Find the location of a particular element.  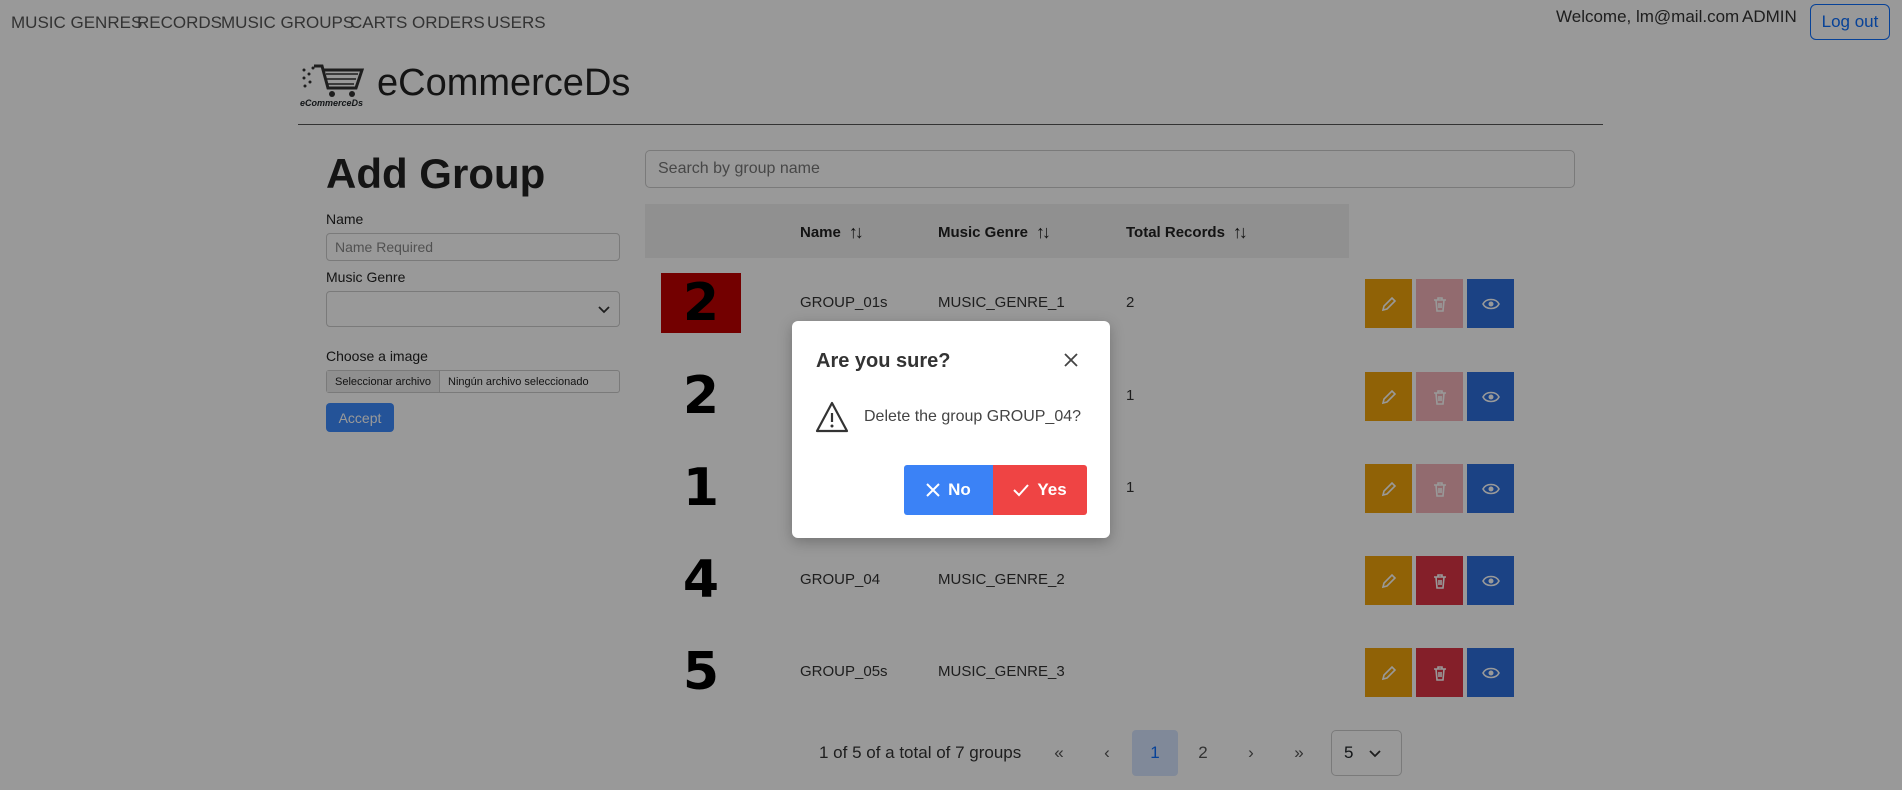

warning-icon is located at coordinates (832, 417).